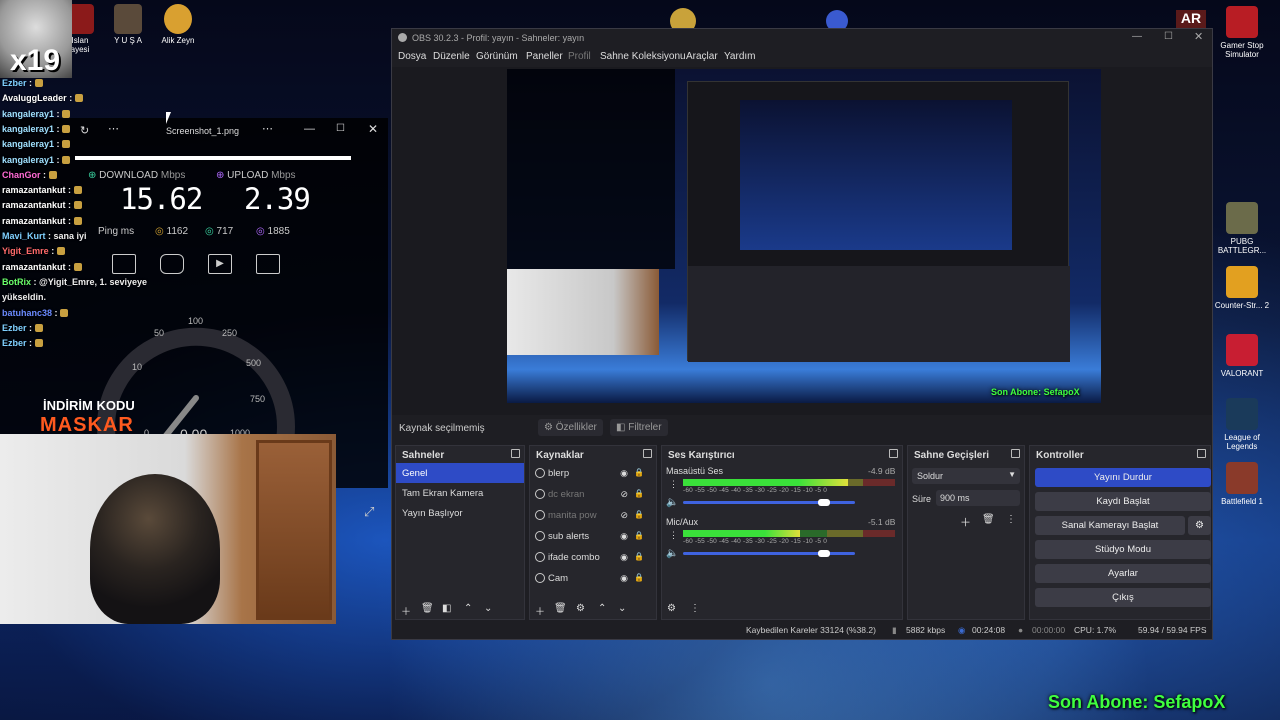  I want to click on expand-icon: ⤢, so click(369, 512).